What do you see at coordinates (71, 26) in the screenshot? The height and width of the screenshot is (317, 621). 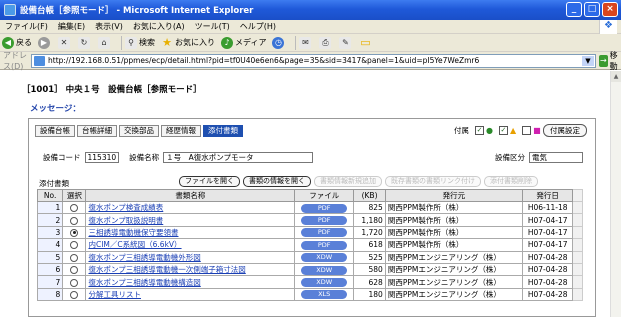 I see `menu-edit: 編集(E)` at bounding box center [71, 26].